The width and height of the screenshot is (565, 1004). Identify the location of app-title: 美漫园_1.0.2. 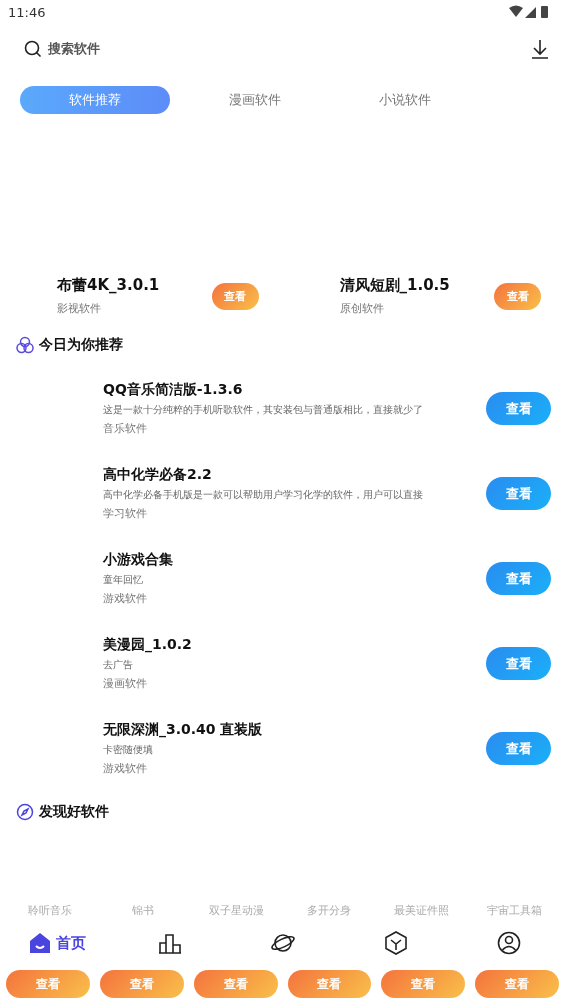
(148, 645).